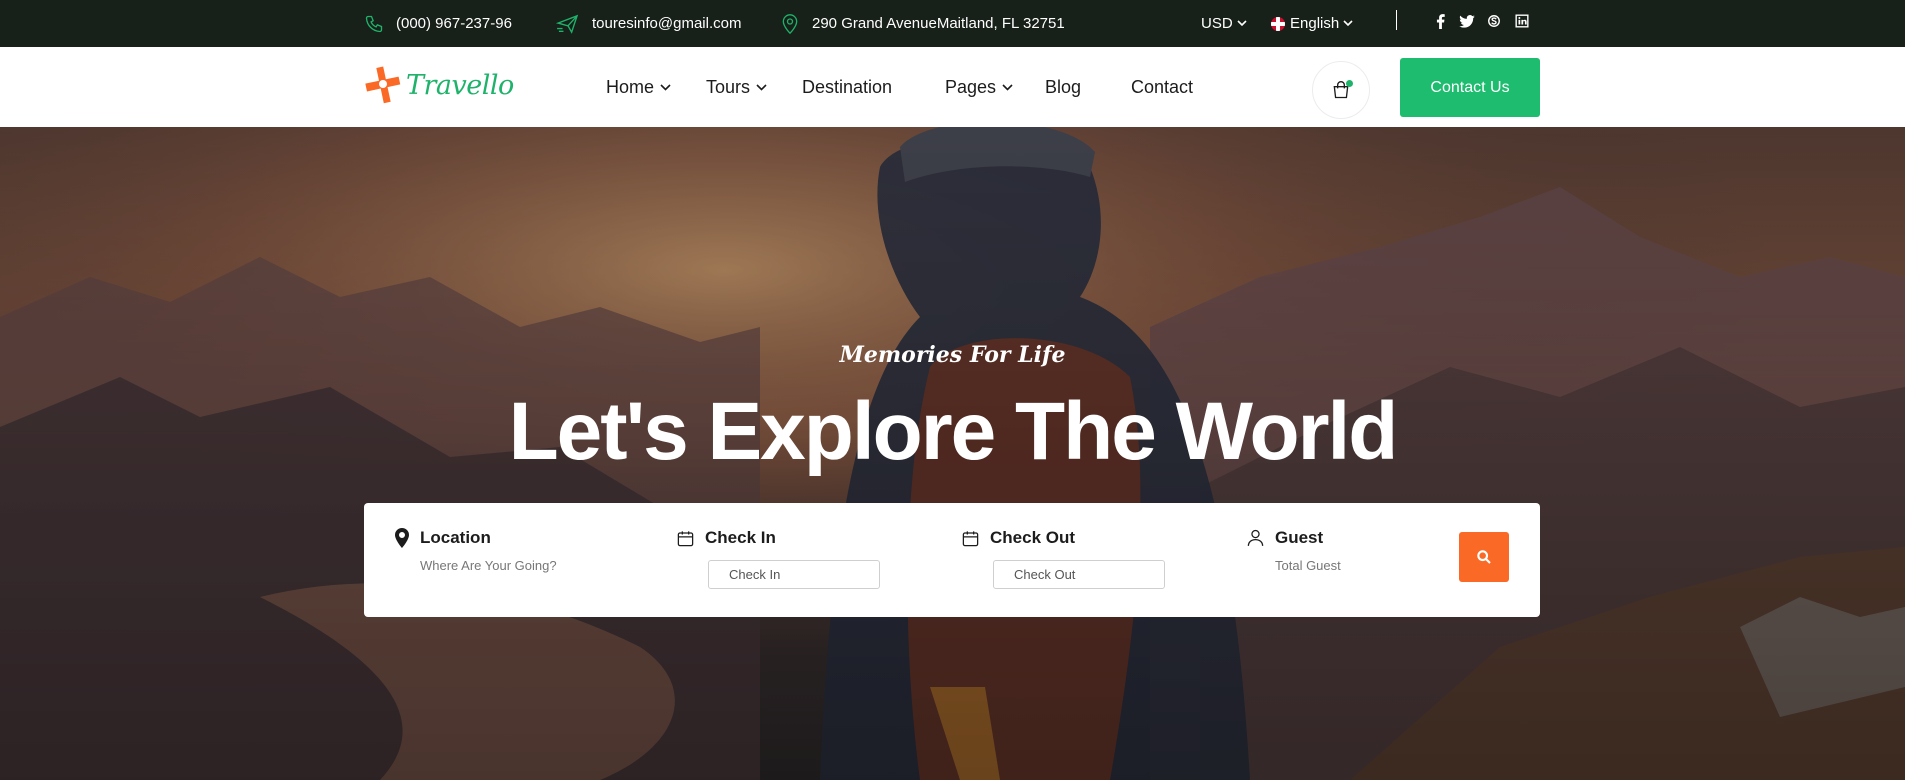  Describe the element at coordinates (1308, 565) in the screenshot. I see `guest-placeholder: Total Guest` at that location.